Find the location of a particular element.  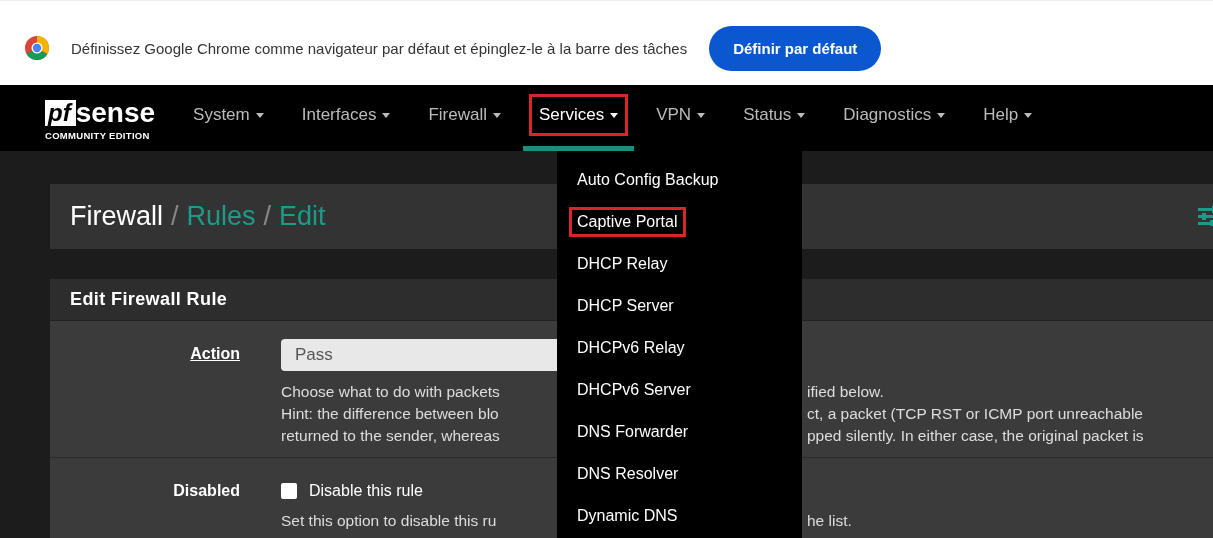

logo-edition: COMMUNITY EDITION is located at coordinates (98, 135).